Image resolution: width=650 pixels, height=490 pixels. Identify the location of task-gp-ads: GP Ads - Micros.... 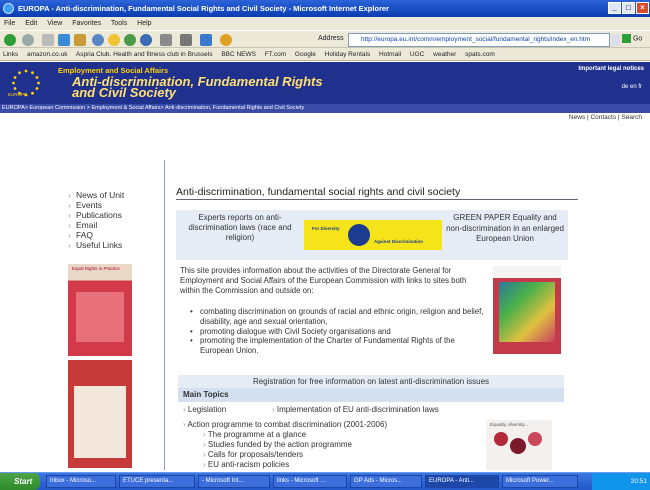
(386, 481).